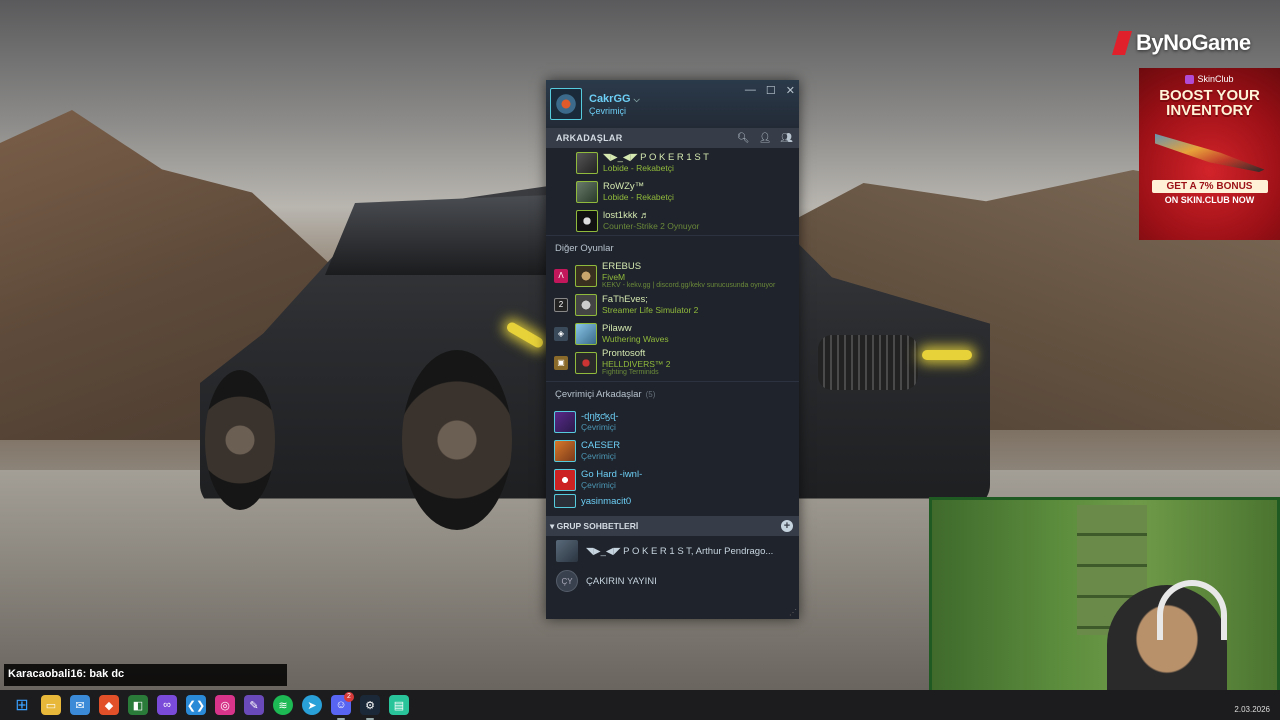 Image resolution: width=1280 pixels, height=720 pixels. What do you see at coordinates (1252, 709) in the screenshot?
I see `taskbar-date: 2.03.2026` at bounding box center [1252, 709].